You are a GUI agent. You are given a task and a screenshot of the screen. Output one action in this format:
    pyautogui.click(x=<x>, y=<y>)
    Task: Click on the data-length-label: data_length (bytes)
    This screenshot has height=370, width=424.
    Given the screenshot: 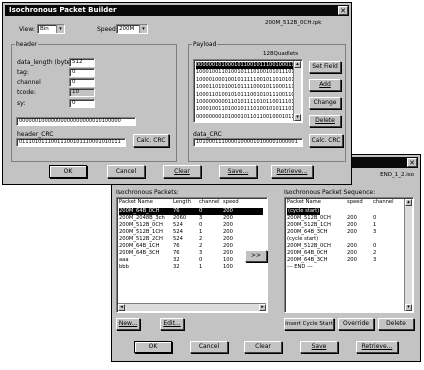 What is the action you would take?
    pyautogui.click(x=46, y=62)
    